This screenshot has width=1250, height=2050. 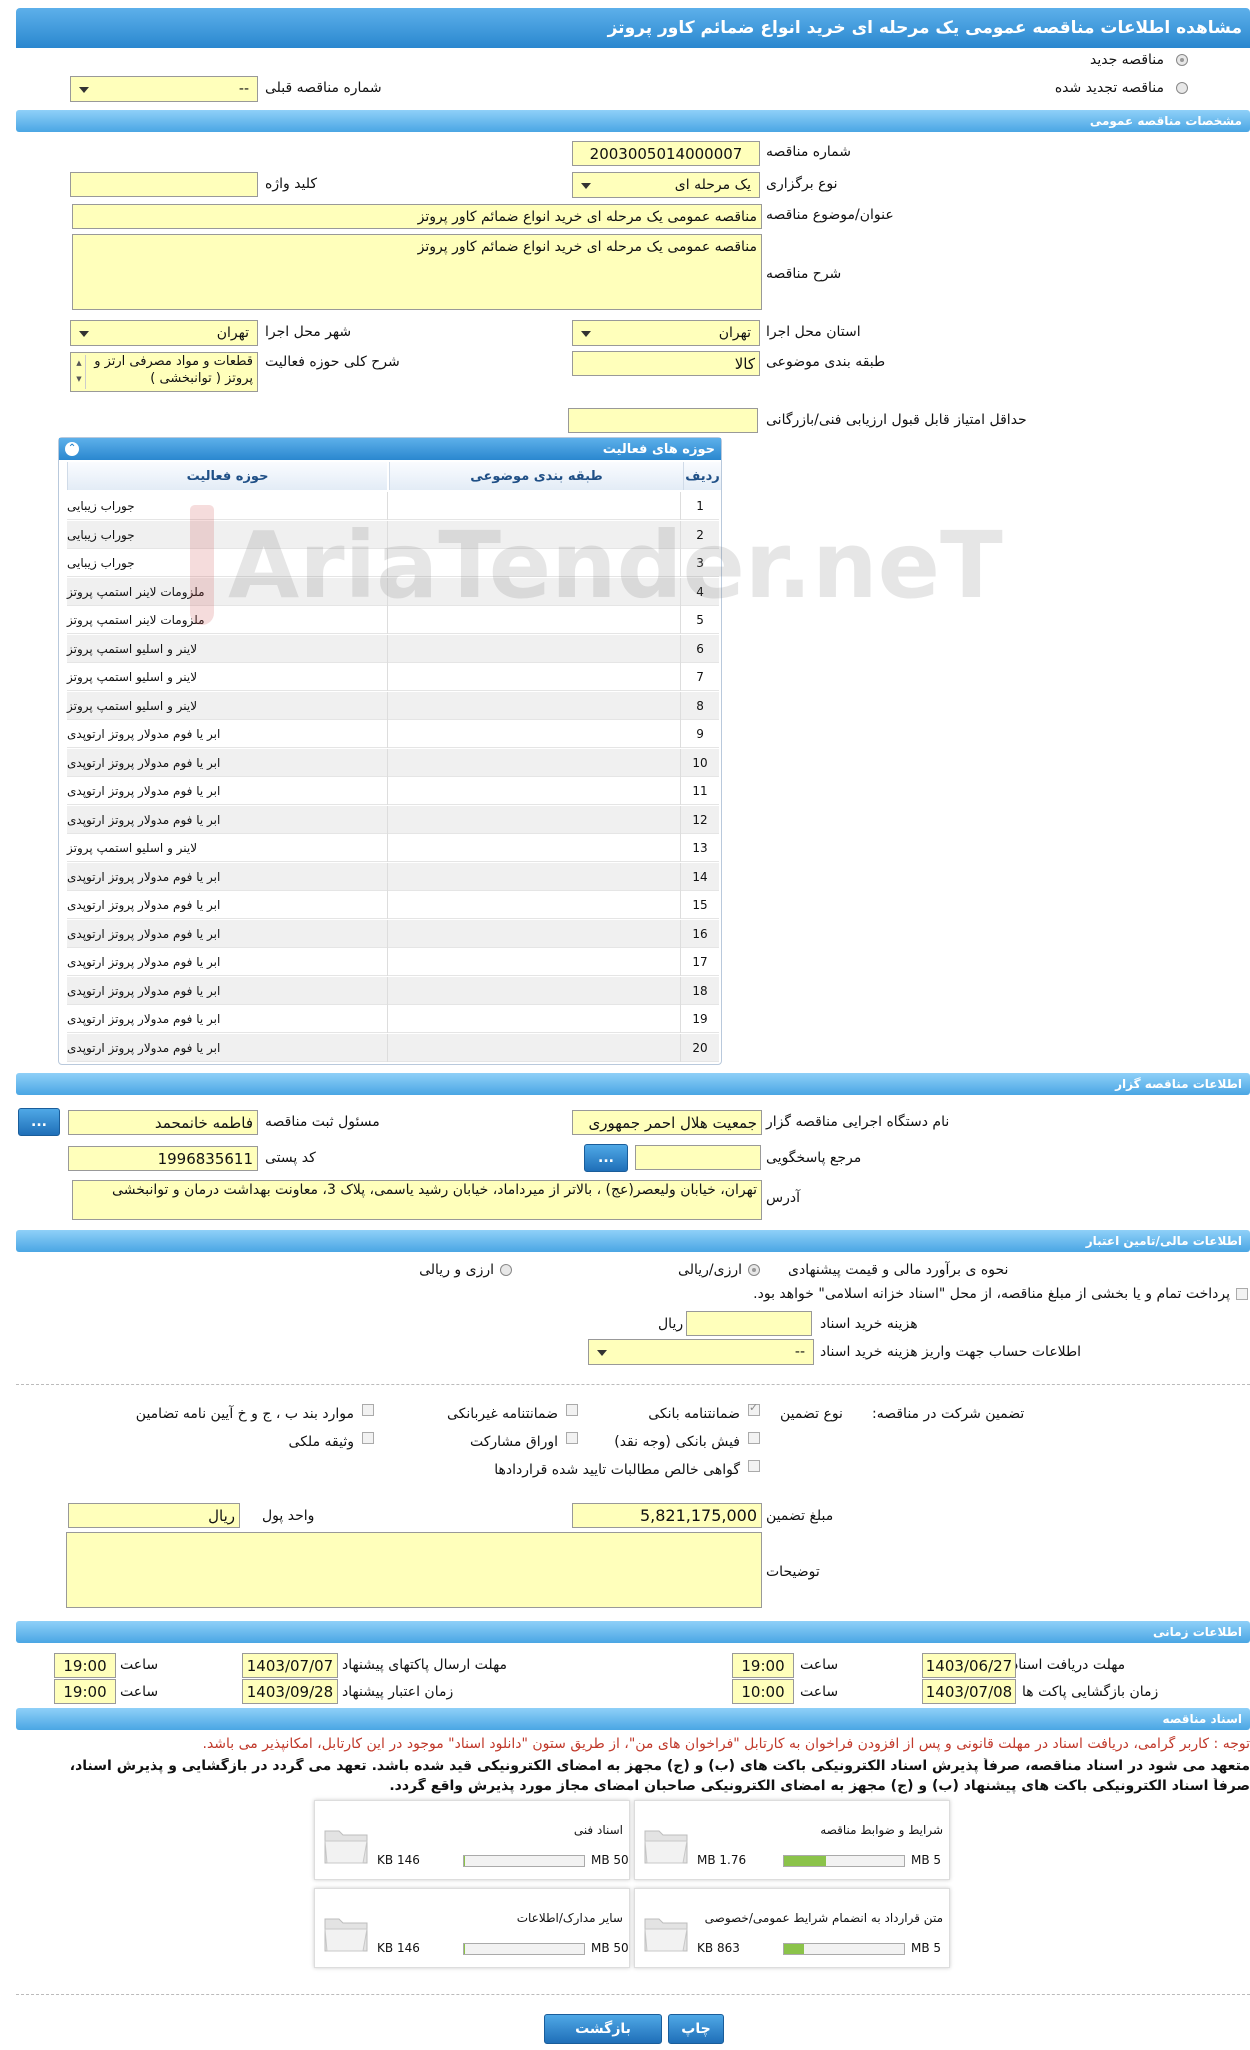 I want to click on valid-date: 1403/09/28, so click(x=290, y=1691).